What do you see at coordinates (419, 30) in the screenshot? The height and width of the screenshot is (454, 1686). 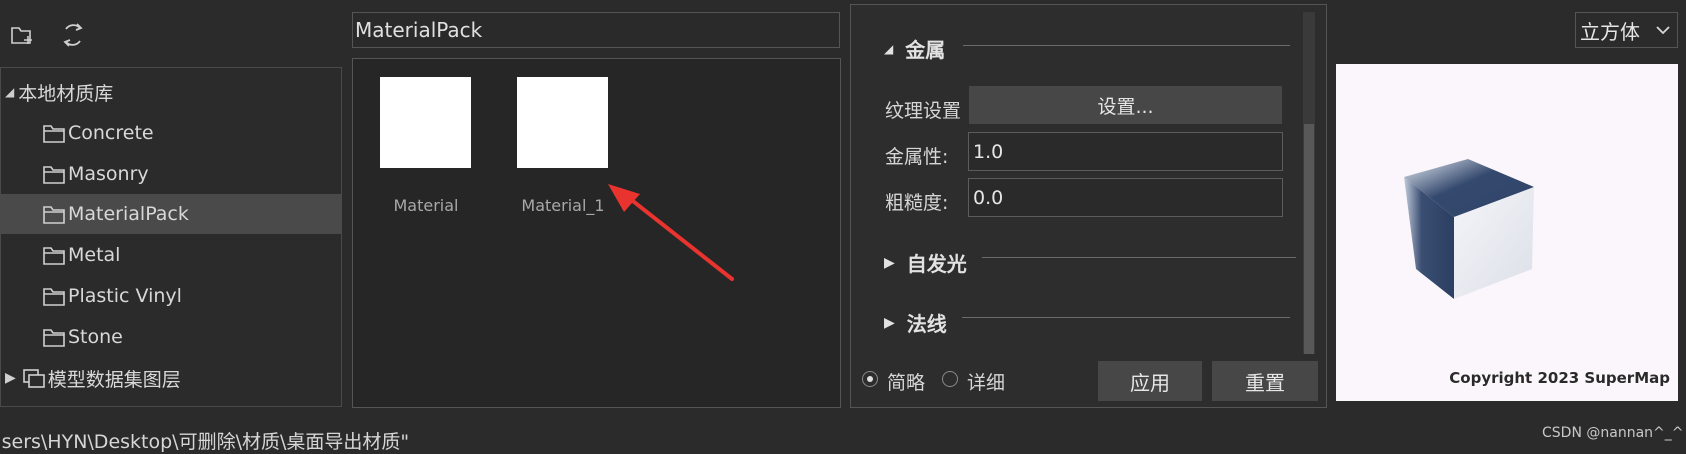 I see `path-input-value: MaterialPack` at bounding box center [419, 30].